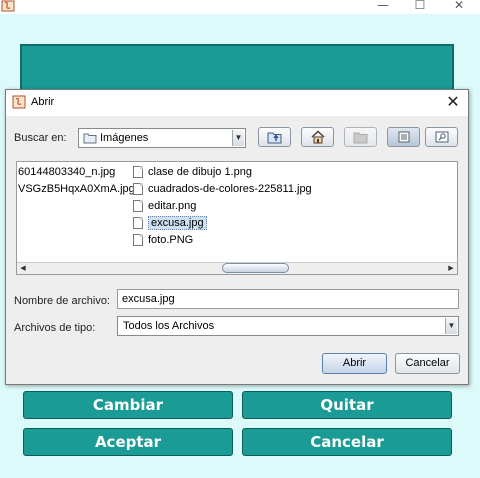 This screenshot has height=478, width=480. Describe the element at coordinates (40, 138) in the screenshot. I see `look-in-label: Buscar en:` at that location.